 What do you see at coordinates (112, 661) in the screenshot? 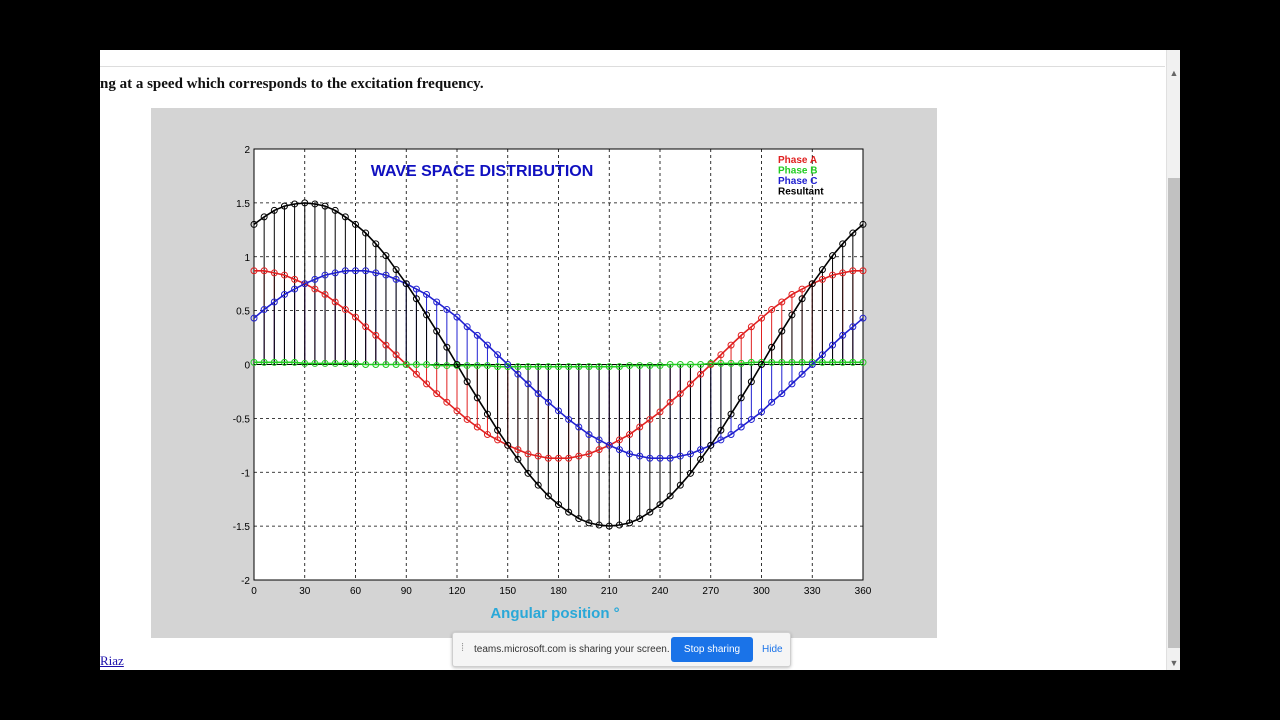
I see `author-link: Riaz` at bounding box center [112, 661].